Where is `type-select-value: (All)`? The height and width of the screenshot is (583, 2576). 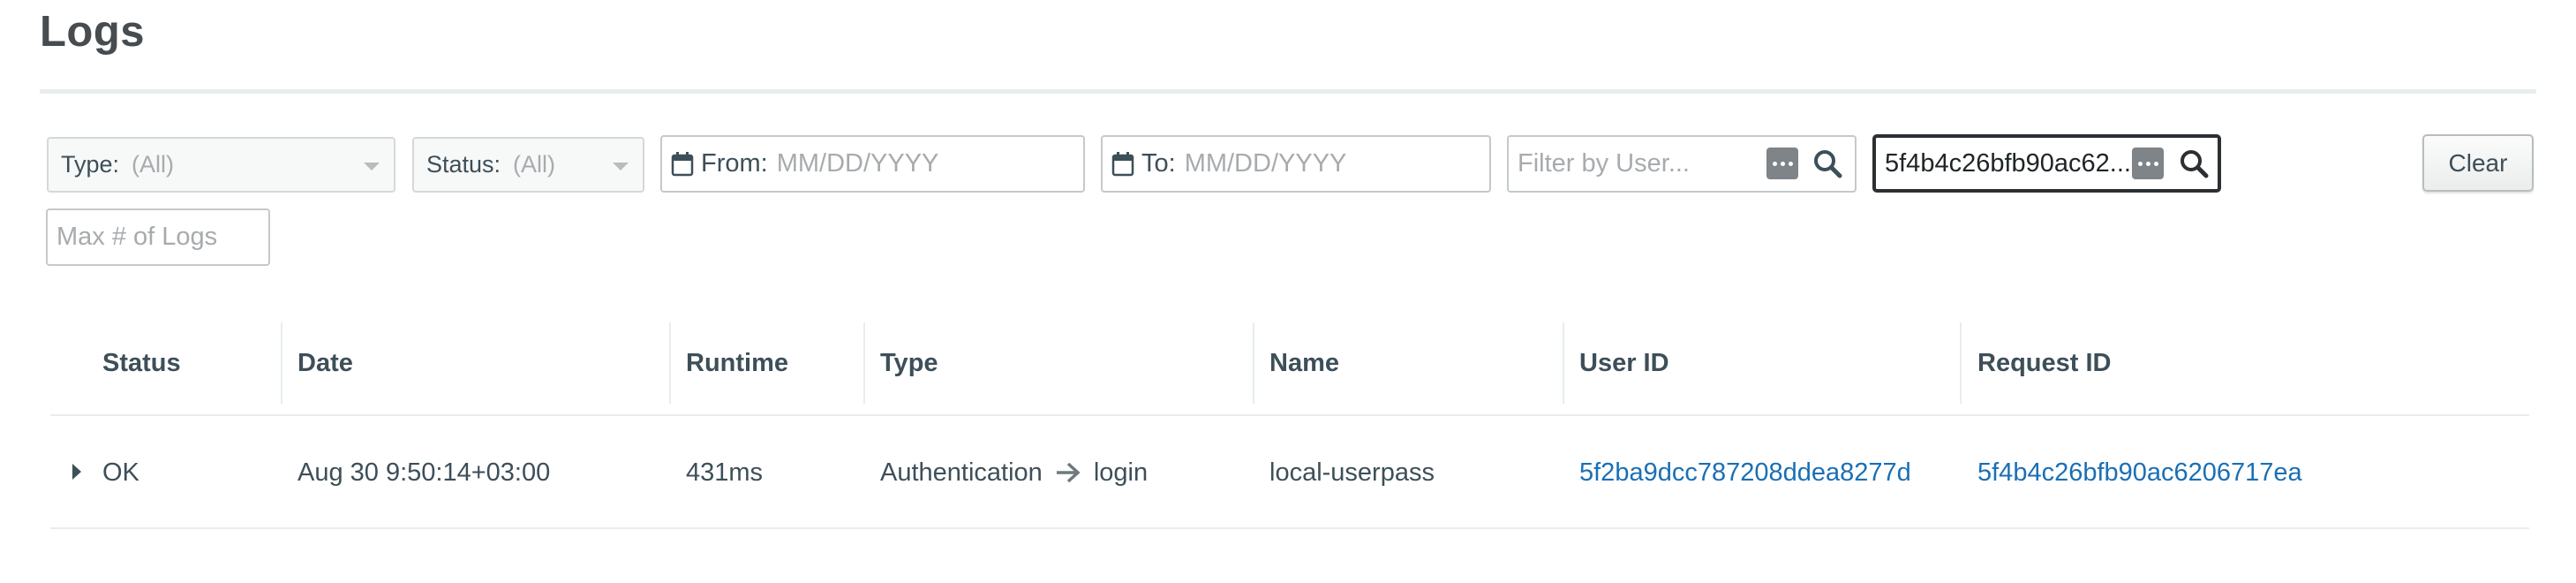
type-select-value: (All) is located at coordinates (154, 164).